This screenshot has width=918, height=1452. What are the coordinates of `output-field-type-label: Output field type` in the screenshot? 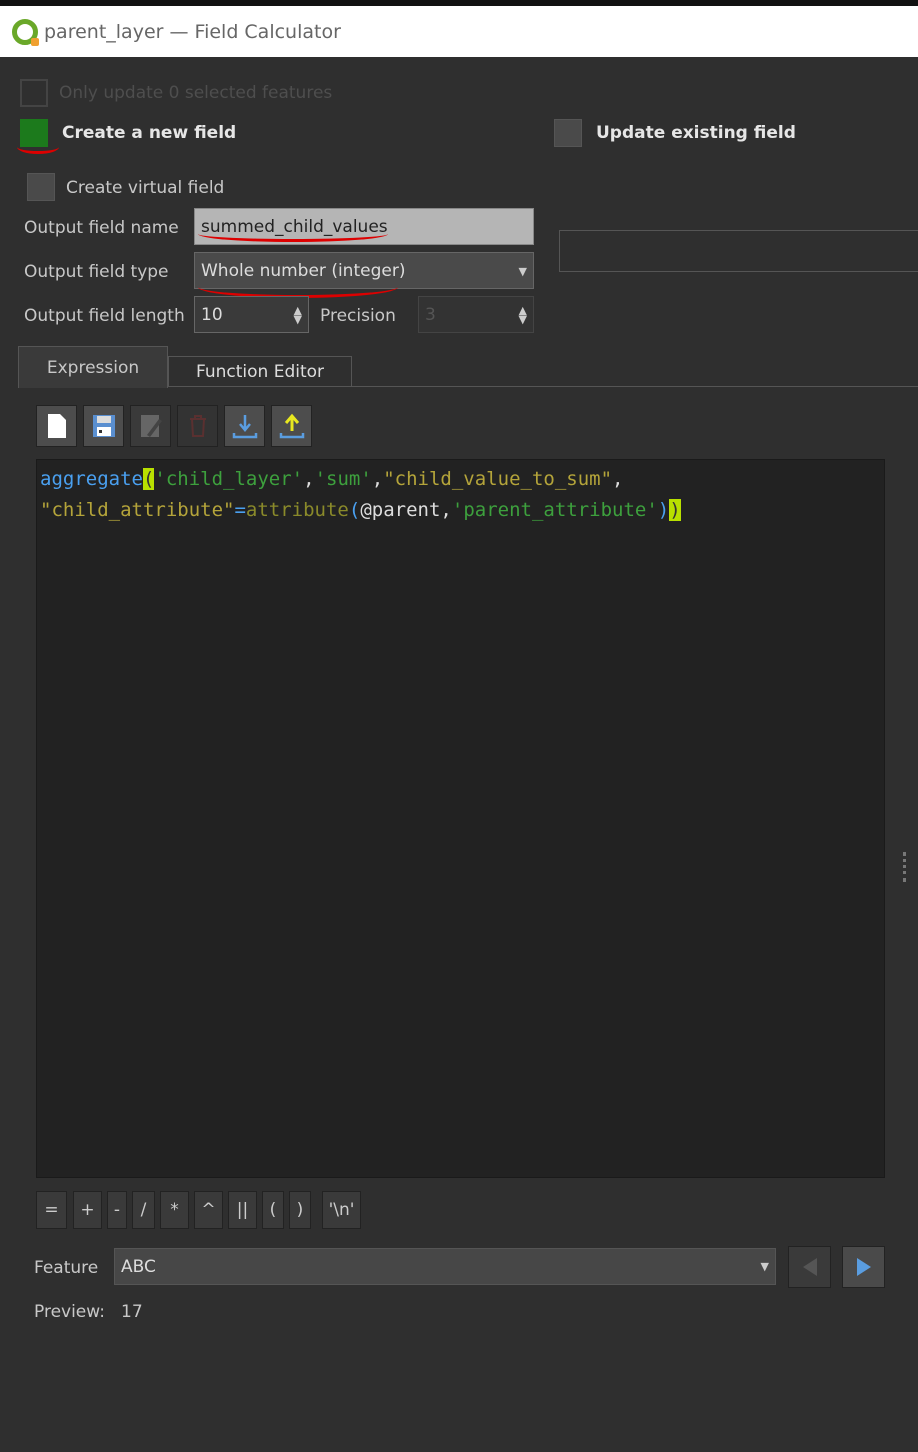 It's located at (96, 272).